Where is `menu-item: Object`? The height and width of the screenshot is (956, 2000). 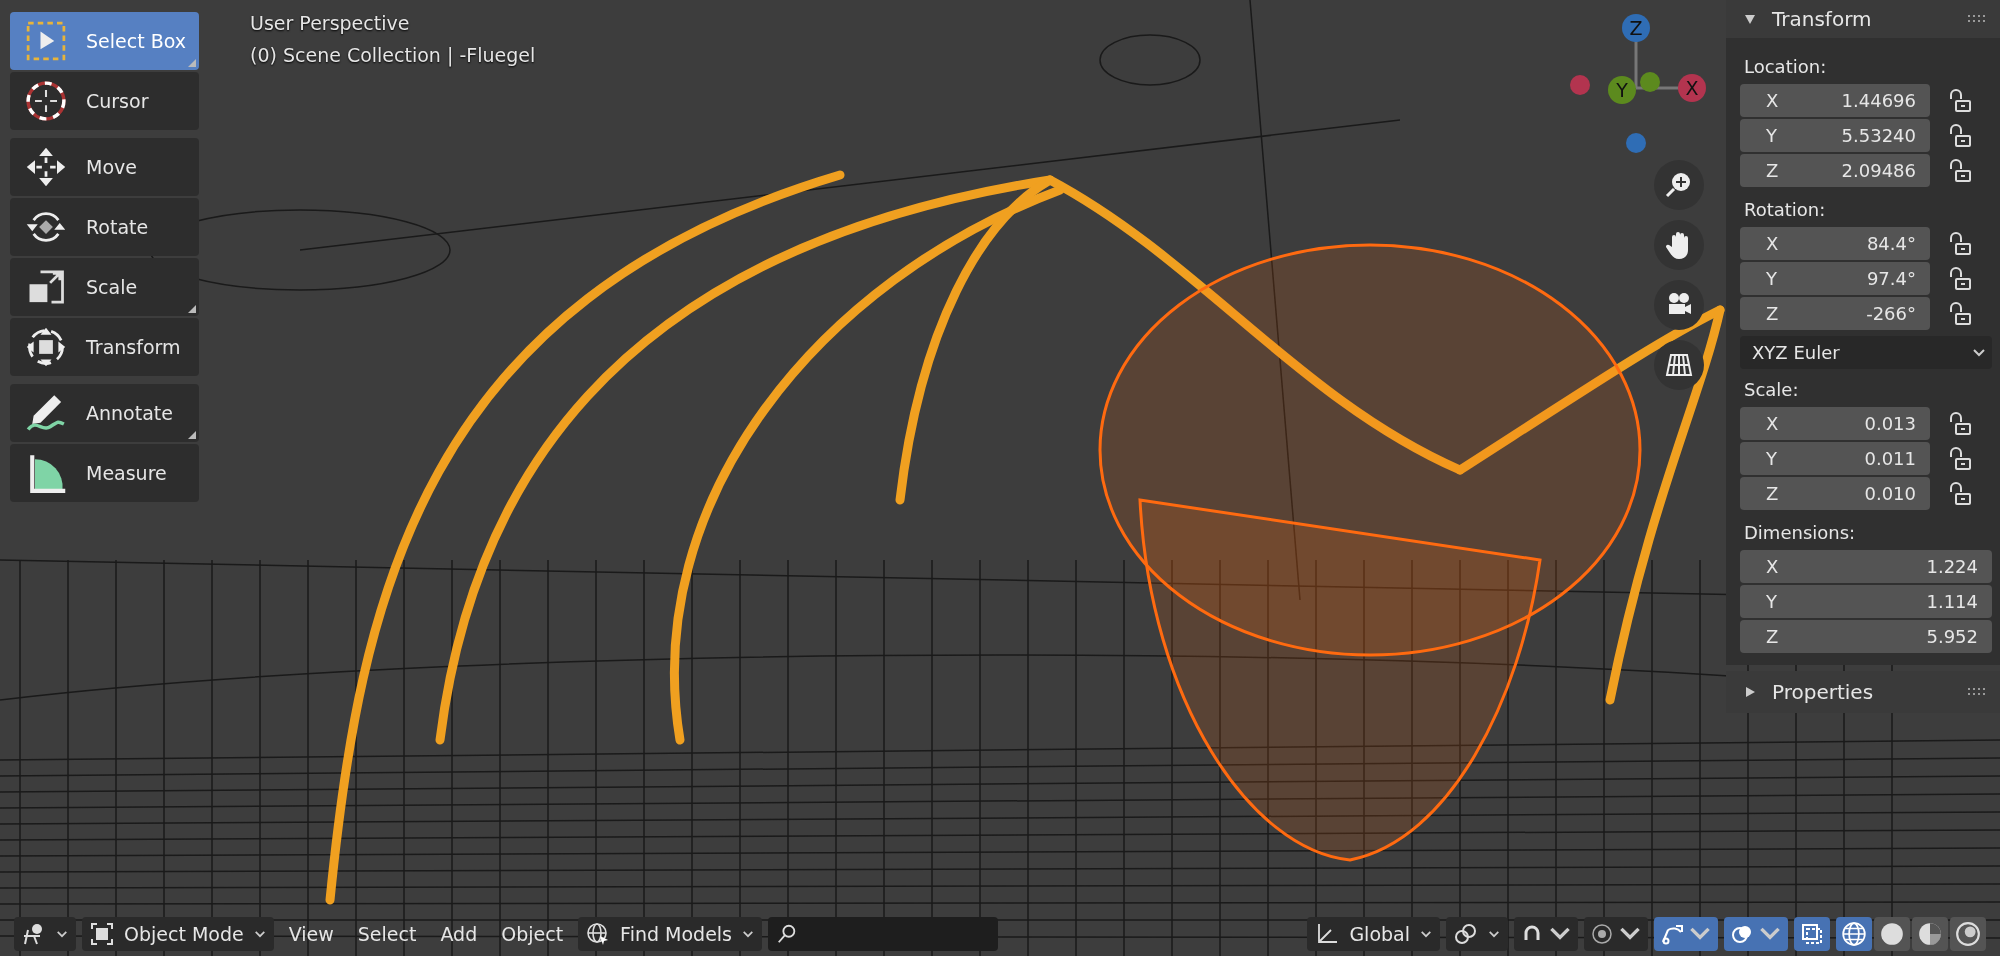 menu-item: Object is located at coordinates (532, 934).